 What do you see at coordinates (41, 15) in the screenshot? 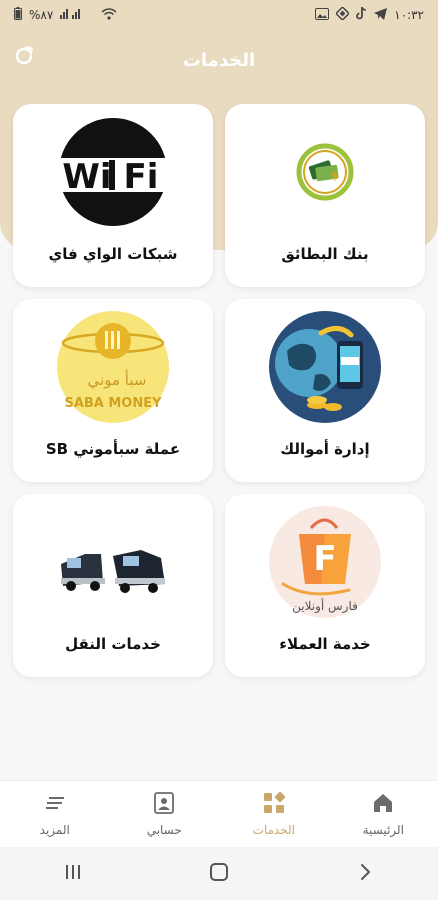
I see `battery-level: %٨٧` at bounding box center [41, 15].